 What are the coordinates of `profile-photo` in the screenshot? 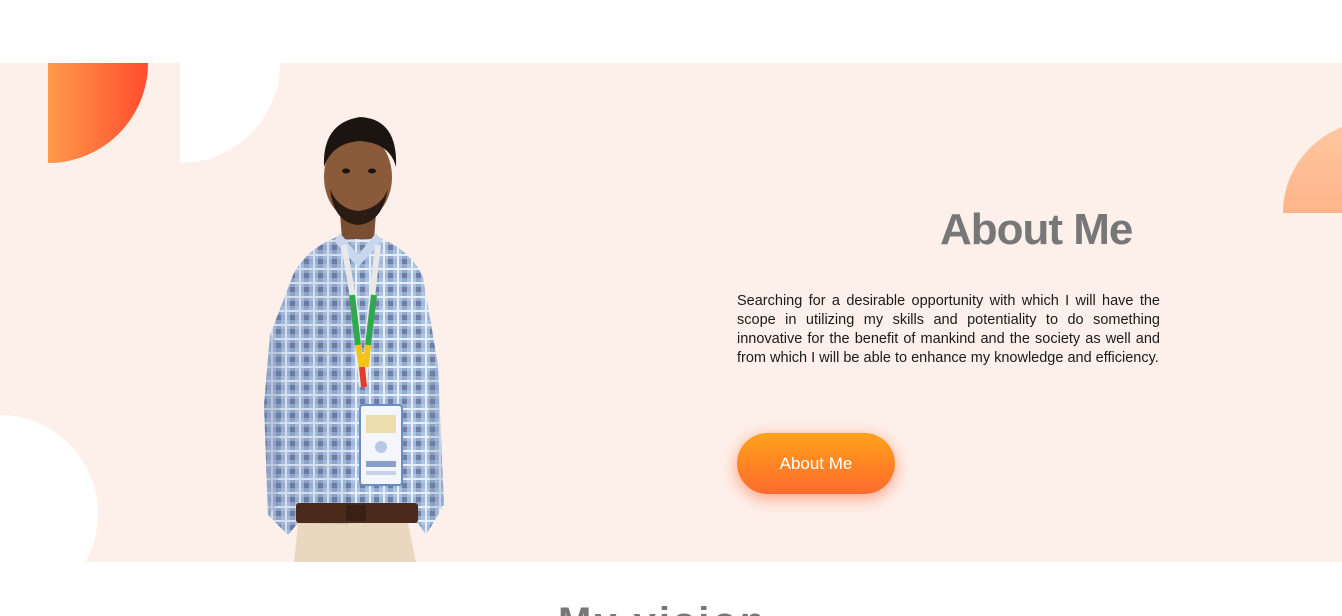 It's located at (354, 339).